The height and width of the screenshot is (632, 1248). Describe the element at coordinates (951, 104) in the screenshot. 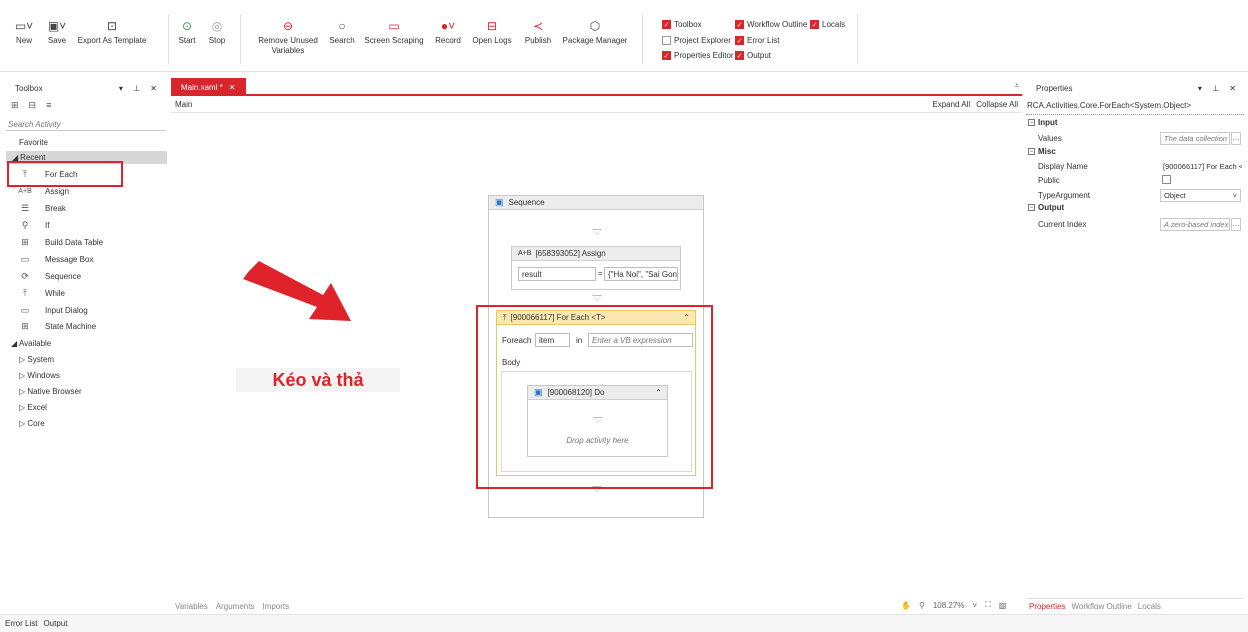

I see `expand-all-link: Expand All` at that location.